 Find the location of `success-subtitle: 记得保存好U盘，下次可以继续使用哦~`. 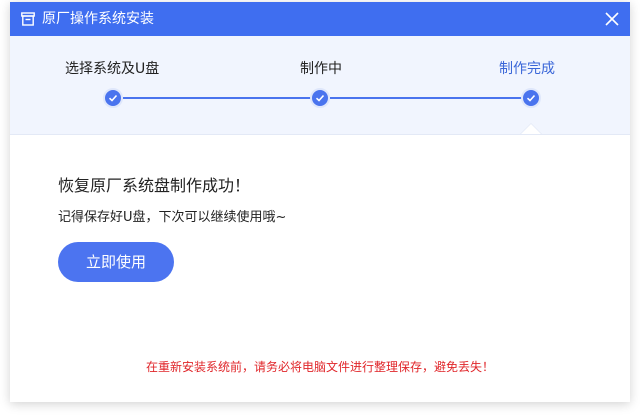

success-subtitle: 记得保存好U盘，下次可以继续使用哦~ is located at coordinates (172, 217).